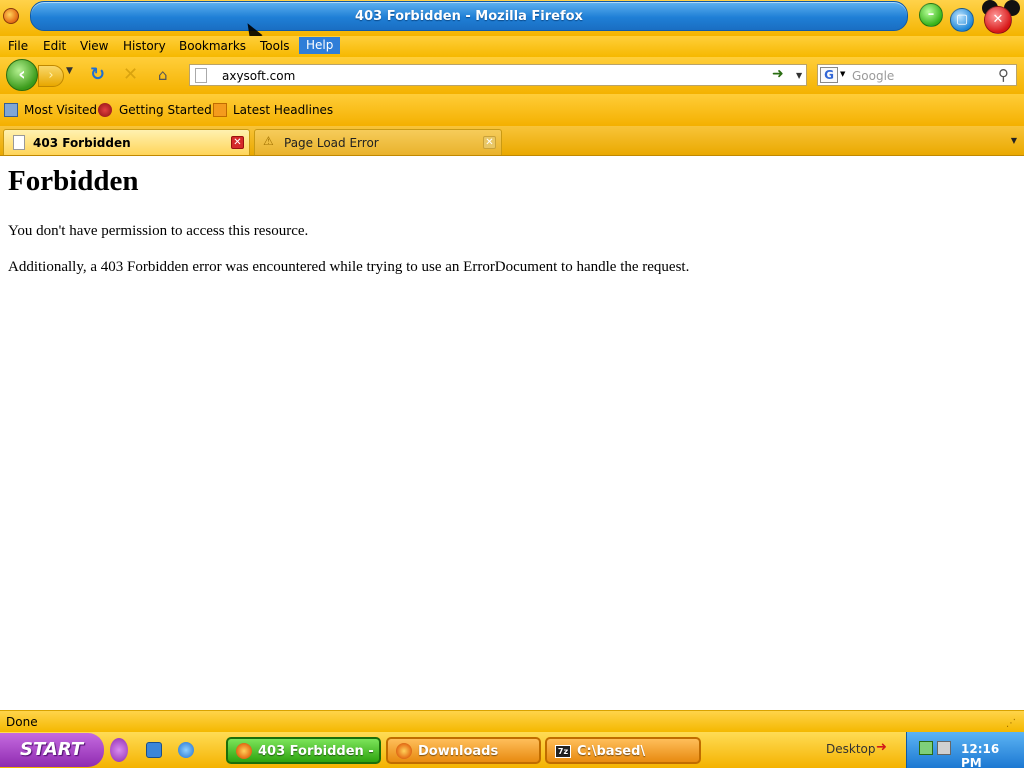  Describe the element at coordinates (144, 46) in the screenshot. I see `menu-history: History` at that location.